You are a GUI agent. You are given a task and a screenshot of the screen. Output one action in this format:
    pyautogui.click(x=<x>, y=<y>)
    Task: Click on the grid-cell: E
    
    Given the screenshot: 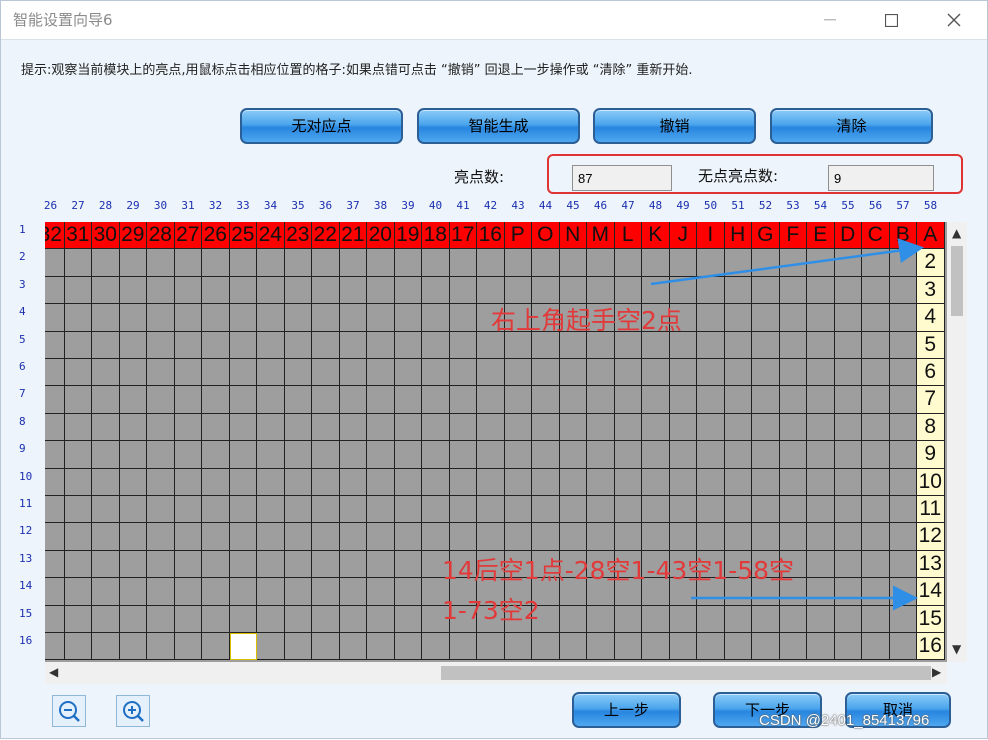 What is the action you would take?
    pyautogui.click(x=821, y=236)
    